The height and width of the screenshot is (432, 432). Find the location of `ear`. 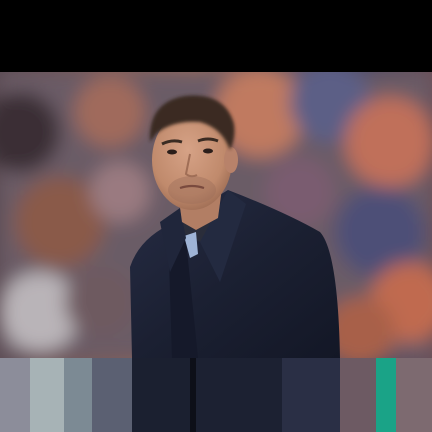

ear is located at coordinates (231, 160).